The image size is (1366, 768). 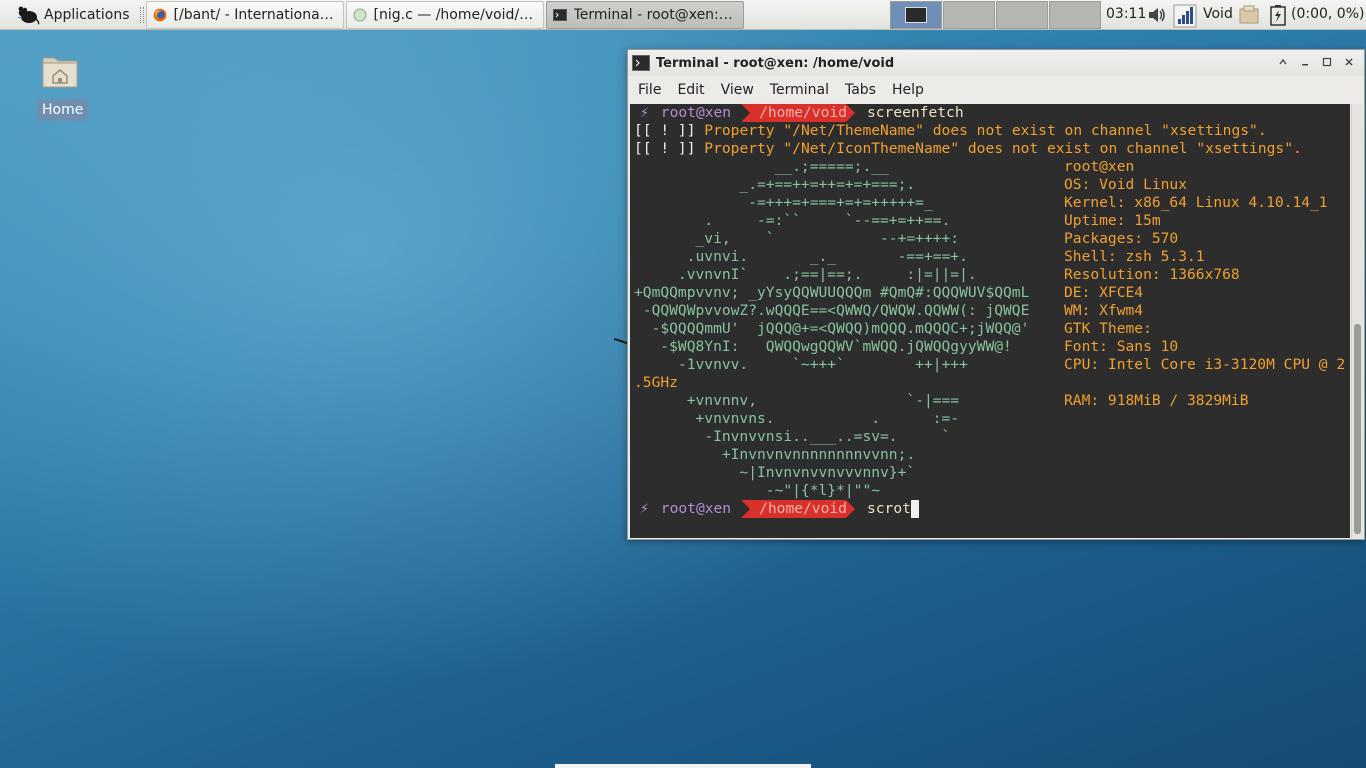 What do you see at coordinates (29, 15) in the screenshot?
I see `mouse-logo-icon` at bounding box center [29, 15].